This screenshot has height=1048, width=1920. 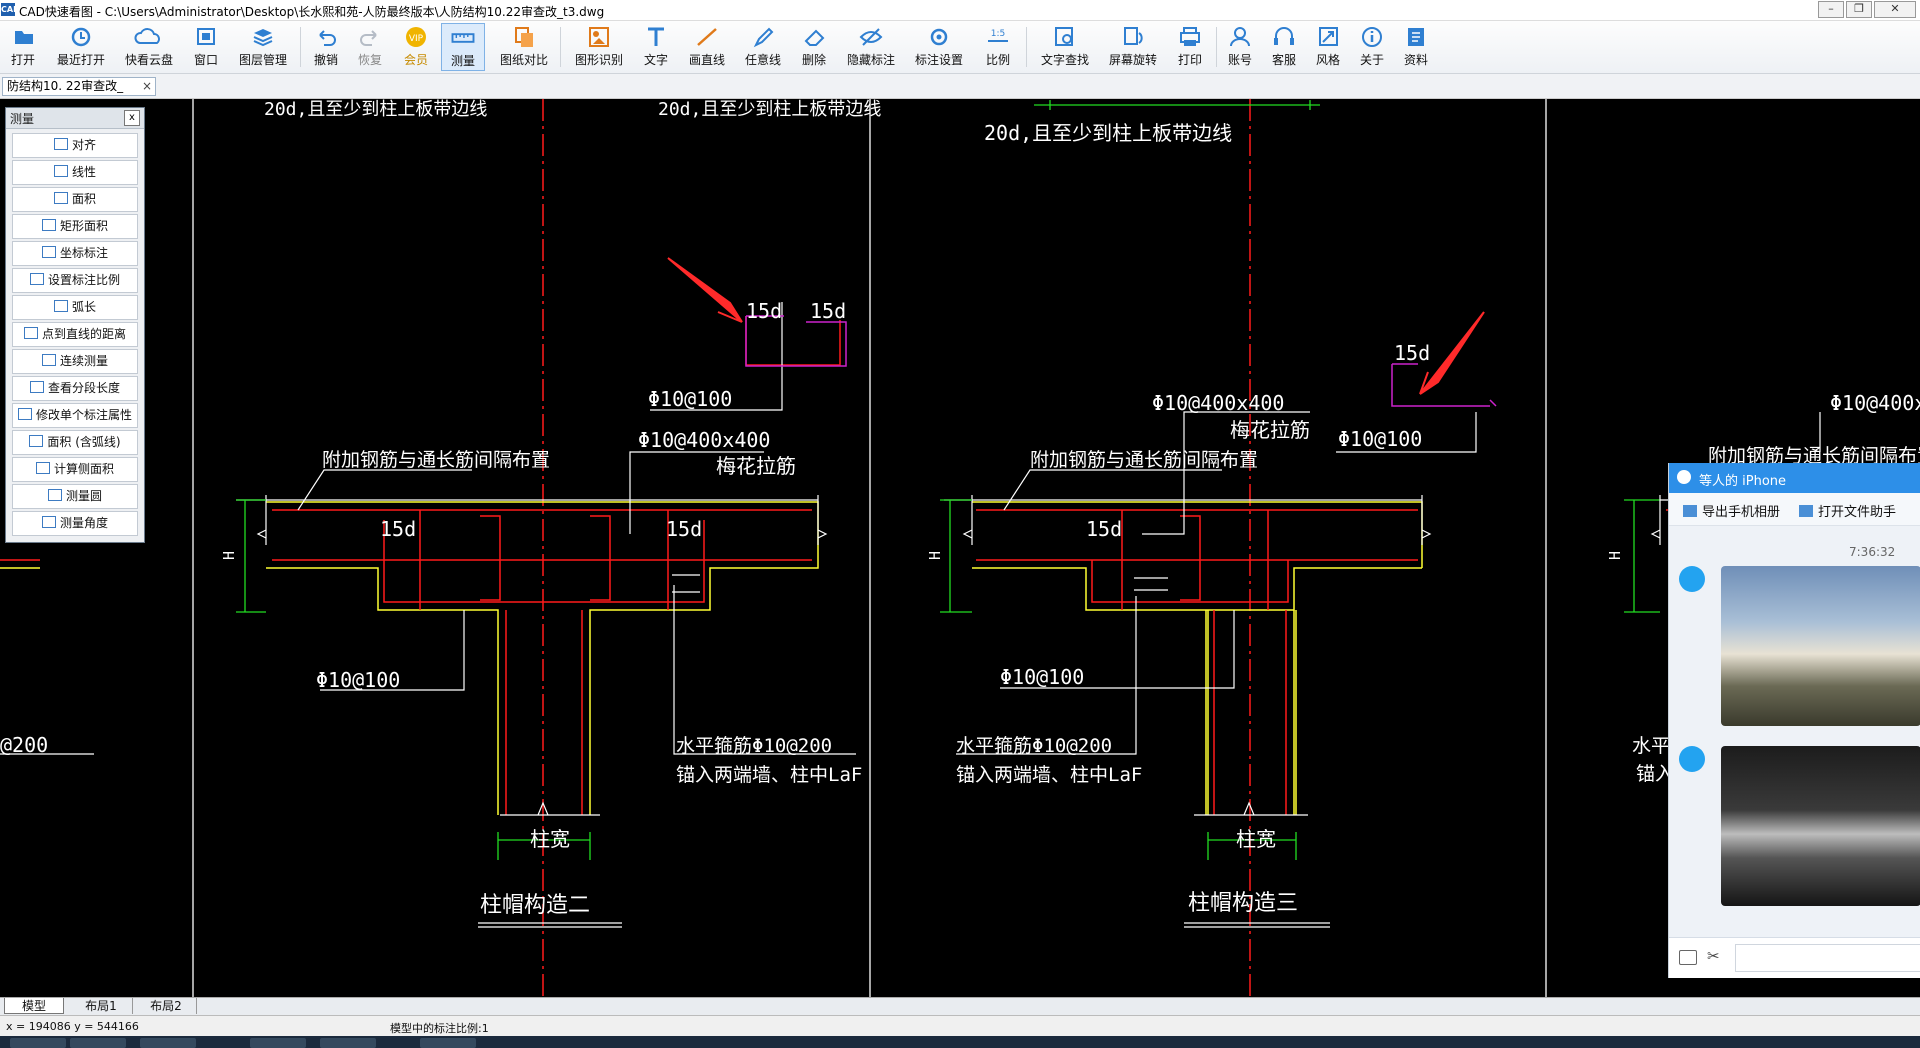 What do you see at coordinates (79, 86) in the screenshot?
I see `document-tab: 防结构10. 22审查改_ ×` at bounding box center [79, 86].